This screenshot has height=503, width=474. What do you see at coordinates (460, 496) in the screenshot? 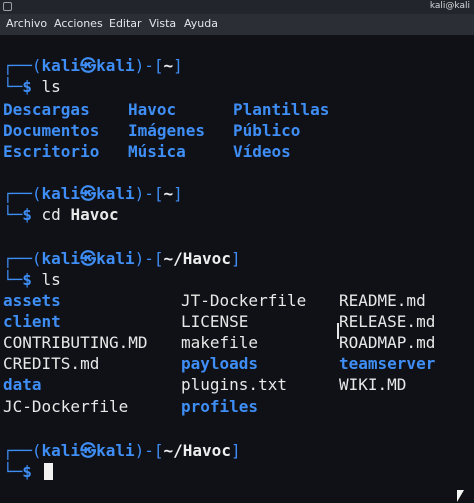
I see `mouse-pointer-icon` at bounding box center [460, 496].